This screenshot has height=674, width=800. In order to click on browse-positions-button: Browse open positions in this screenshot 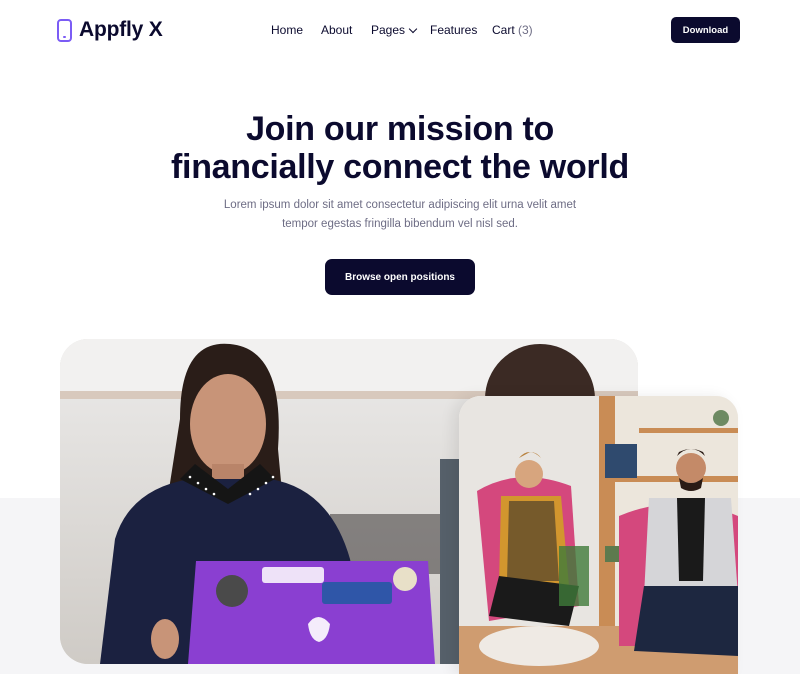, I will do `click(400, 277)`.